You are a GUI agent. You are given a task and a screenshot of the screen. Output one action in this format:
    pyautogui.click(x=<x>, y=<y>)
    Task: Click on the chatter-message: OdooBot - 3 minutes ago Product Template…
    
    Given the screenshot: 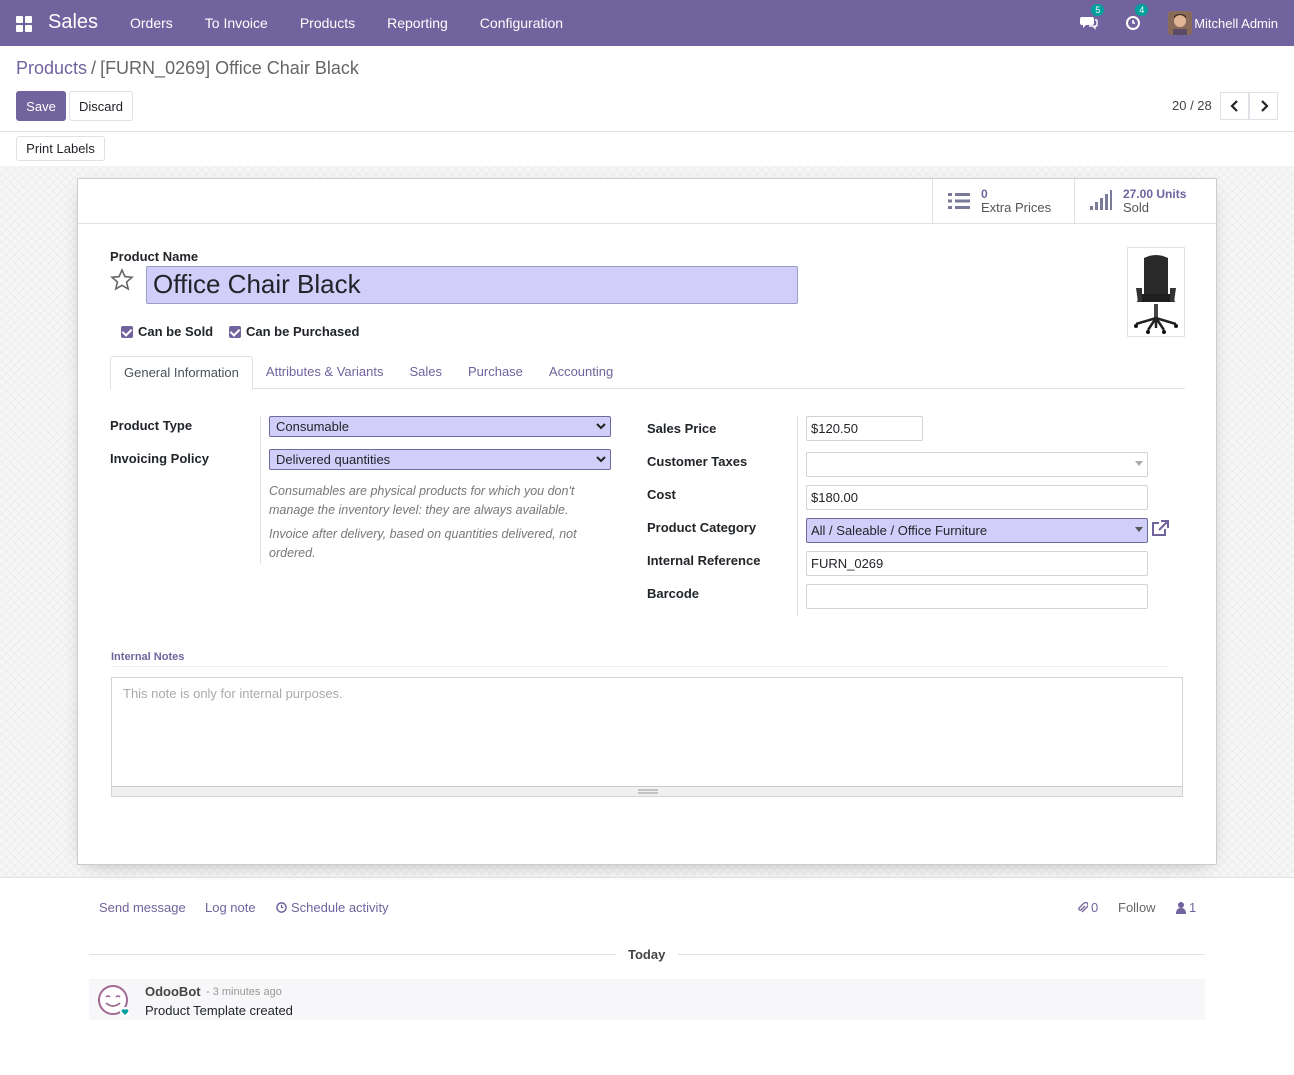 What is the action you would take?
    pyautogui.click(x=647, y=999)
    